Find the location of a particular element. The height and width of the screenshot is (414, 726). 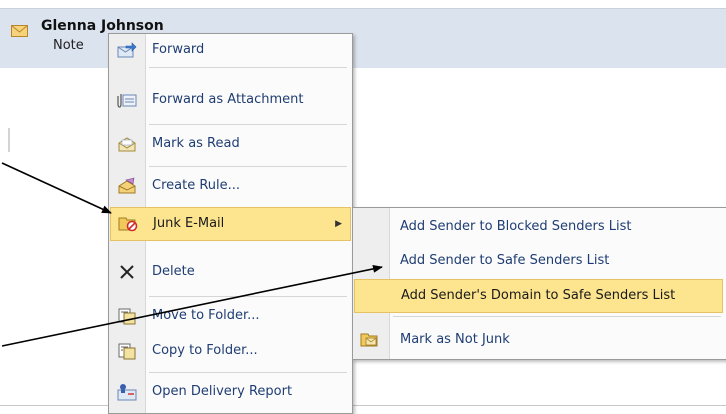

arrow-to-junk-email is located at coordinates (56, 188).